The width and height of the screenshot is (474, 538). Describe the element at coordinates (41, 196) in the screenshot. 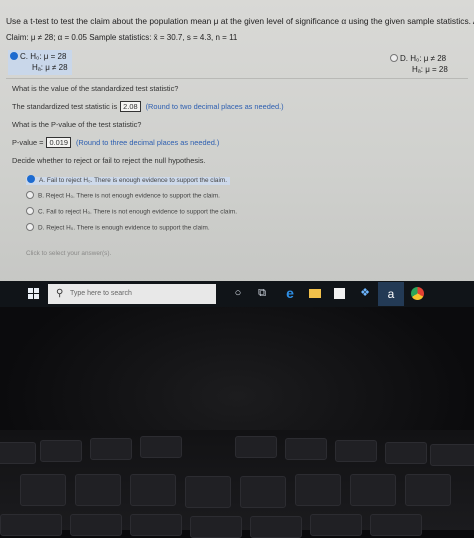

I see `option-b-label: B.` at that location.